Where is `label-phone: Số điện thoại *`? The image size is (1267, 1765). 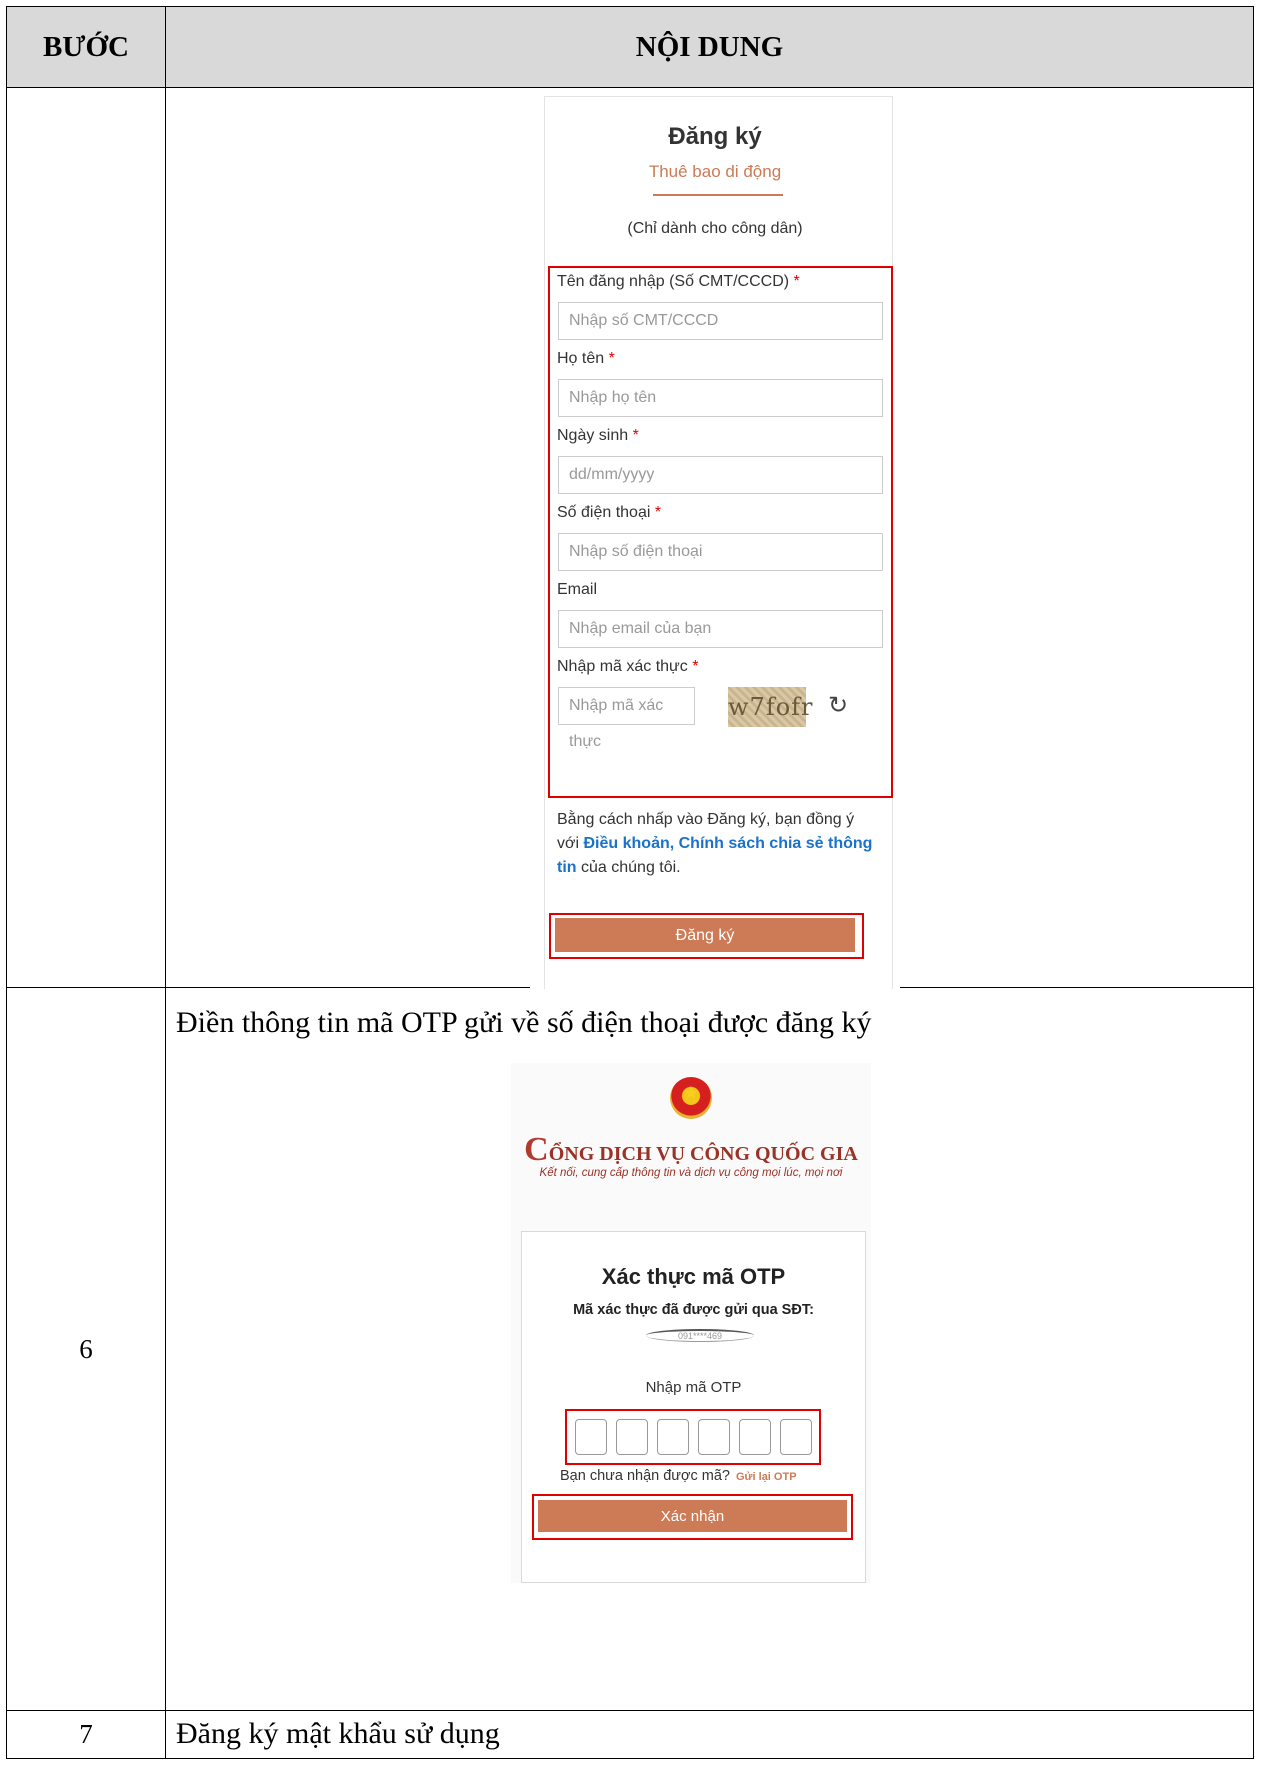
label-phone: Số điện thoại * is located at coordinates (609, 512).